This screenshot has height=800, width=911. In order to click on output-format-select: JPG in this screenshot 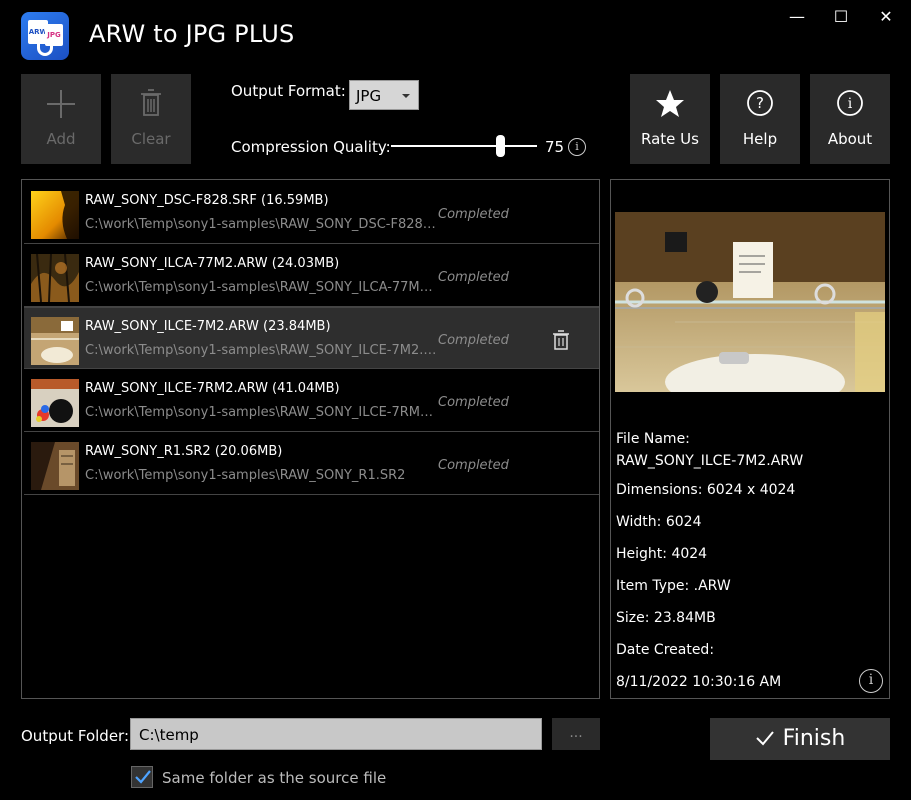, I will do `click(384, 95)`.